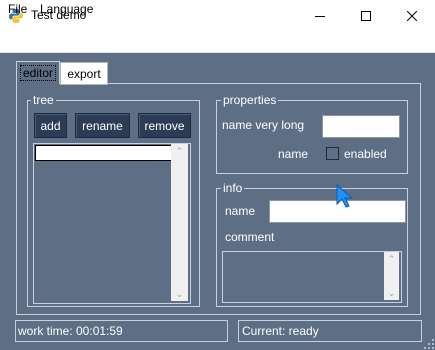 This screenshot has height=350, width=435. I want to click on minimize-icon, so click(320, 16).